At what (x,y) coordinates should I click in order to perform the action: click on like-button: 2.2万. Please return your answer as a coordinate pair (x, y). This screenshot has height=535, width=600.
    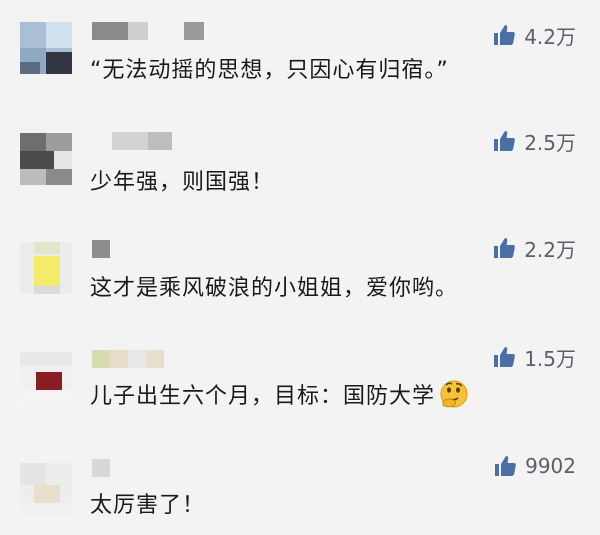
    Looking at the image, I should click on (534, 248).